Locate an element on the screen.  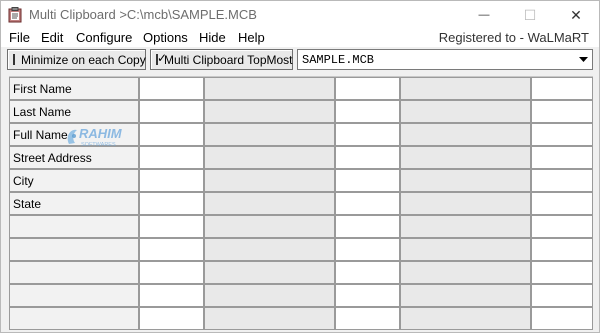
grid-row-label: Full Name is located at coordinates (40, 135).